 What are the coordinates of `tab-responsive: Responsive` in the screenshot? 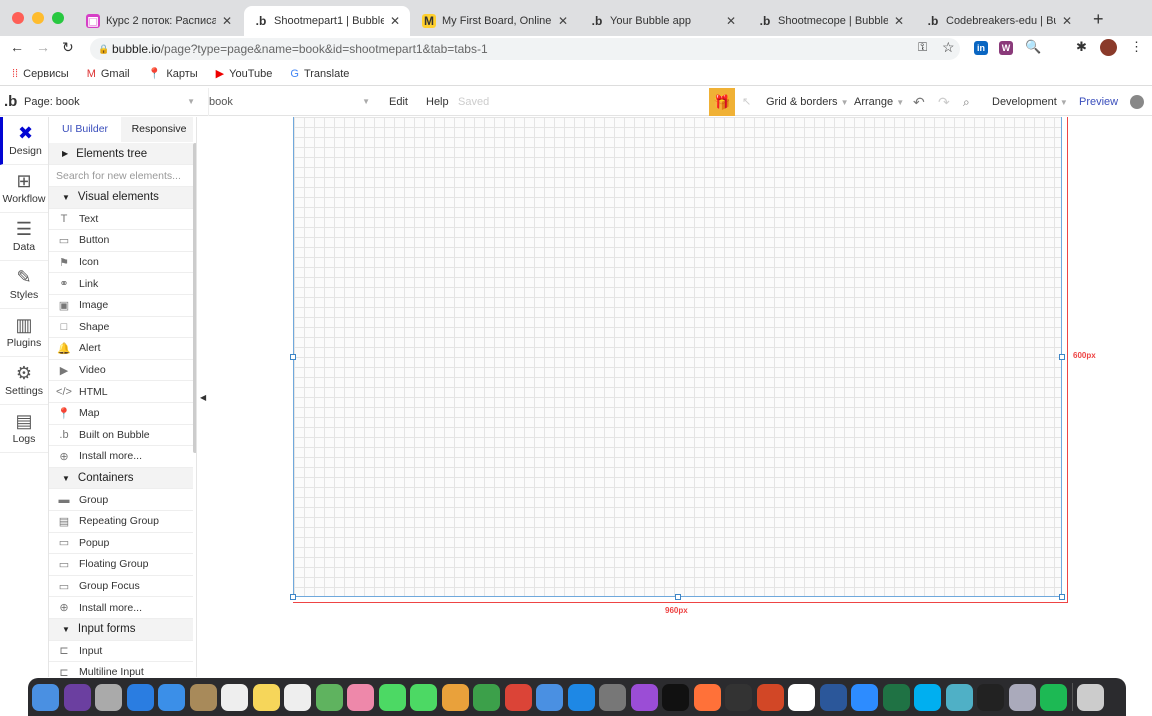 It's located at (158, 129).